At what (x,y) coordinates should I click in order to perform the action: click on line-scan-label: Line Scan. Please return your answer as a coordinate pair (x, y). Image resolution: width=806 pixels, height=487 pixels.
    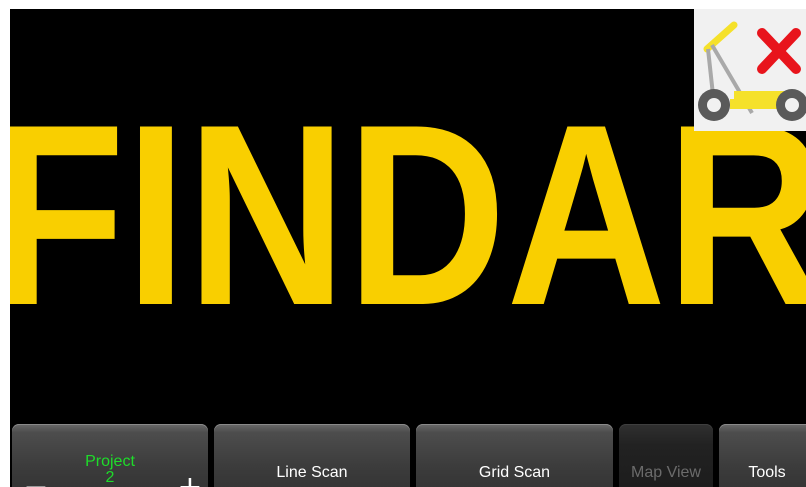
    Looking at the image, I should click on (312, 472).